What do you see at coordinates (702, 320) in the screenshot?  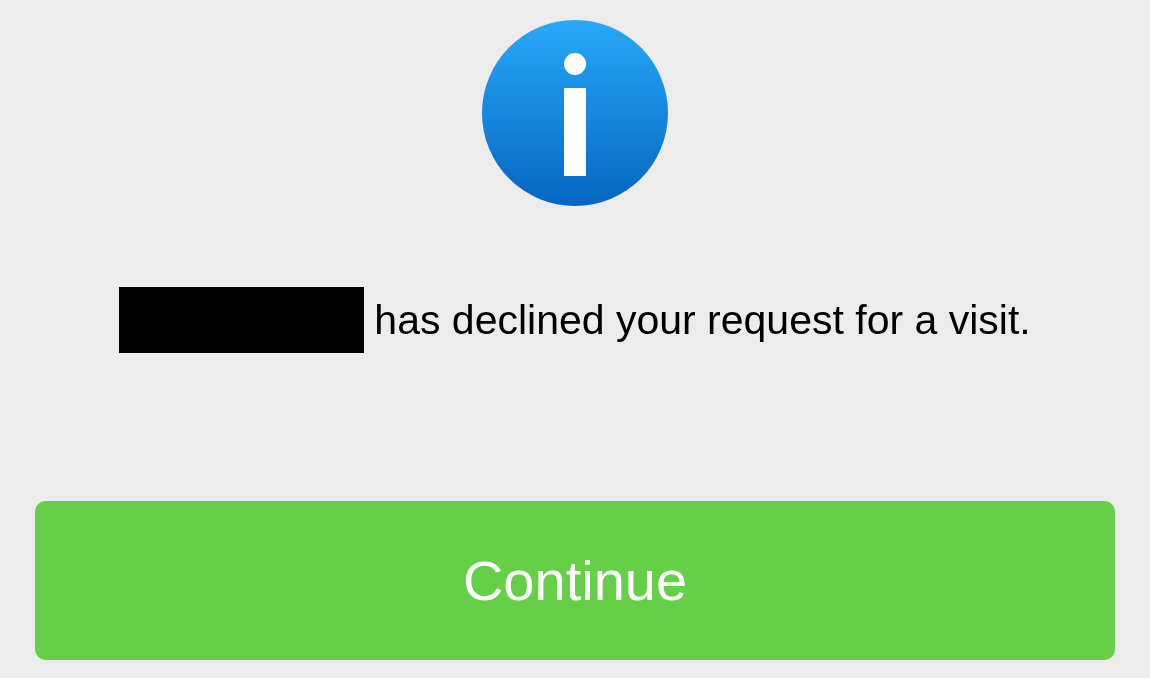 I see `message-text: has declined your request for a visit.` at bounding box center [702, 320].